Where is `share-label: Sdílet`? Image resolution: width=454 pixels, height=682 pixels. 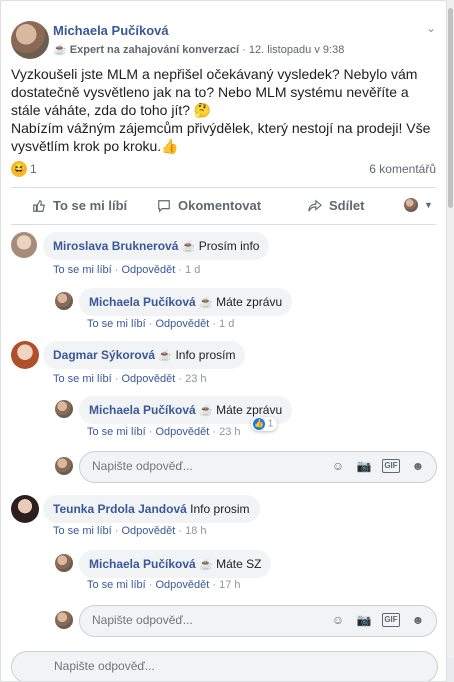
share-label: Sdílet is located at coordinates (347, 205).